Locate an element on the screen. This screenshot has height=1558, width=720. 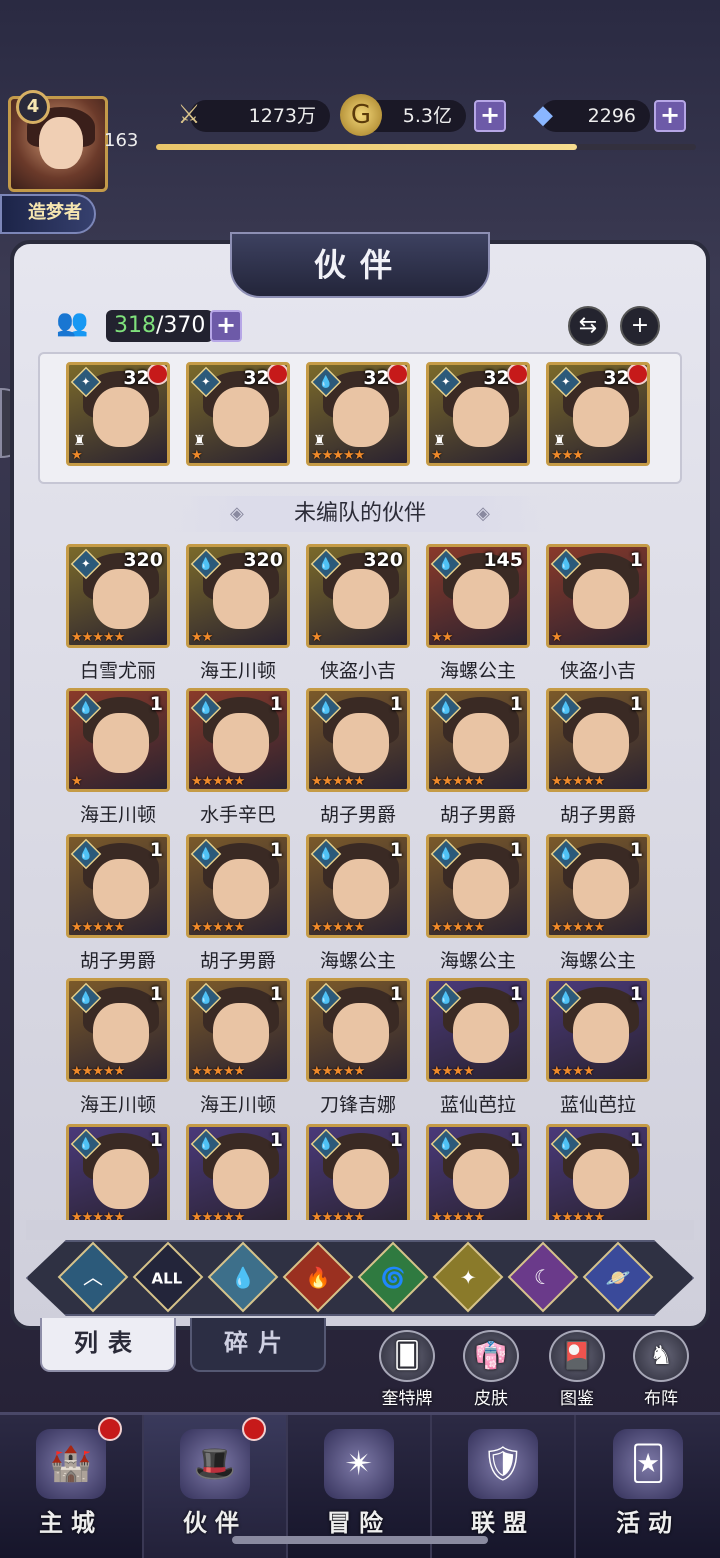
cards-button: 🂠 奎特牌 is located at coordinates (407, 1369).